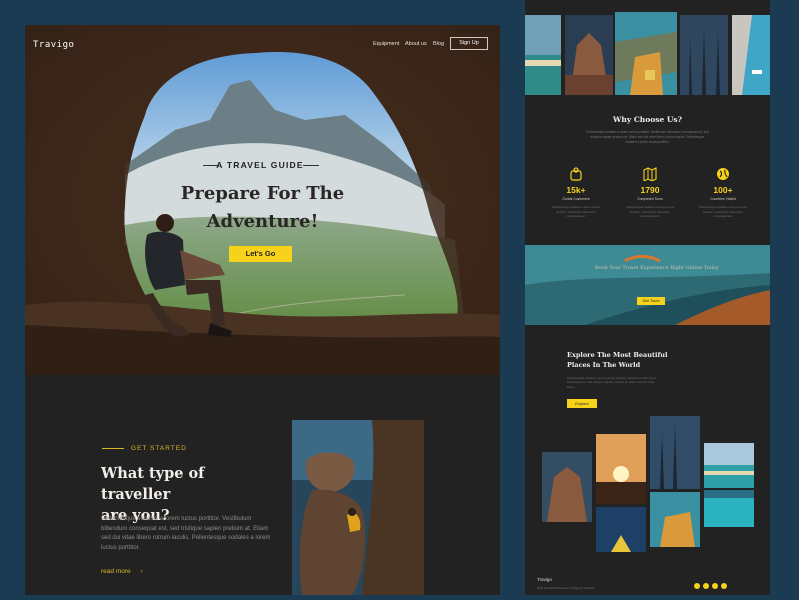  Describe the element at coordinates (715, 586) in the screenshot. I see `twitter-icon` at that location.